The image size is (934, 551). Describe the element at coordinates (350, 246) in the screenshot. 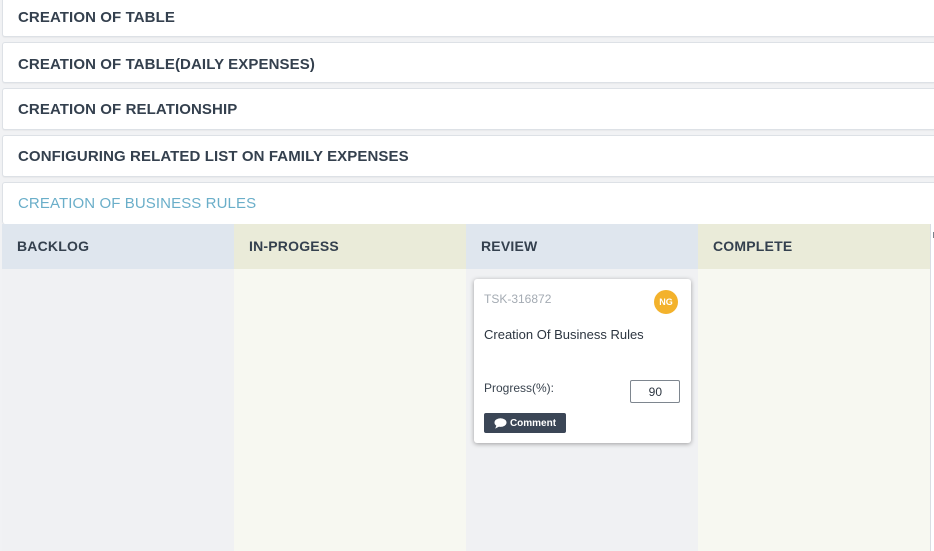

I see `column-header: IN-PROGESS` at that location.